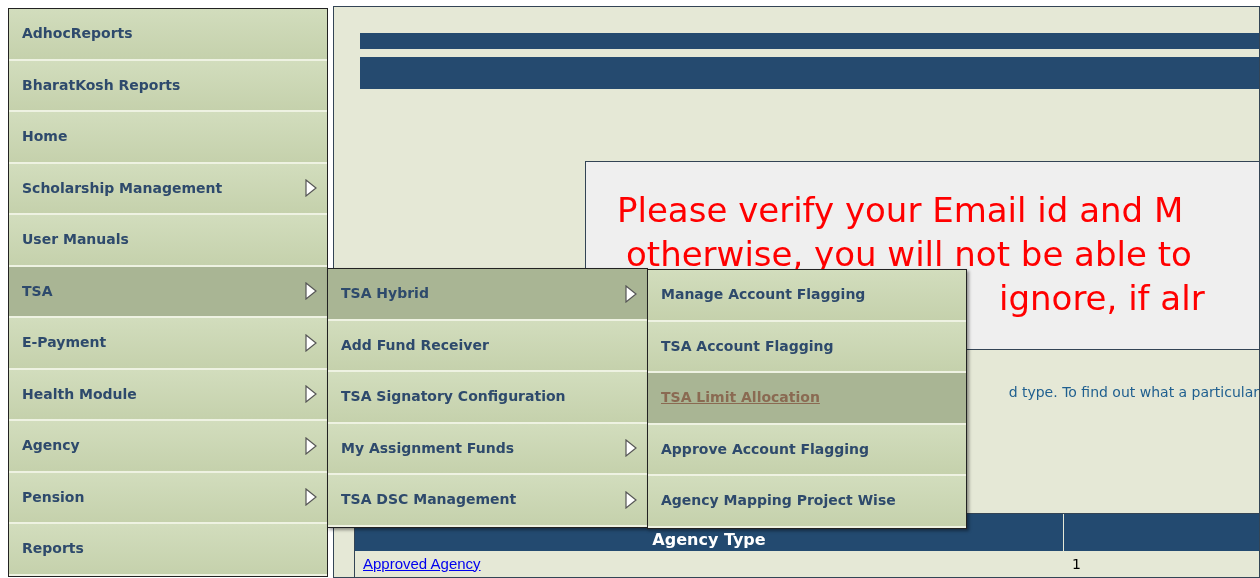 The width and height of the screenshot is (1260, 578). What do you see at coordinates (101, 85) in the screenshot?
I see `menu-label: BharatKosh Reports` at bounding box center [101, 85].